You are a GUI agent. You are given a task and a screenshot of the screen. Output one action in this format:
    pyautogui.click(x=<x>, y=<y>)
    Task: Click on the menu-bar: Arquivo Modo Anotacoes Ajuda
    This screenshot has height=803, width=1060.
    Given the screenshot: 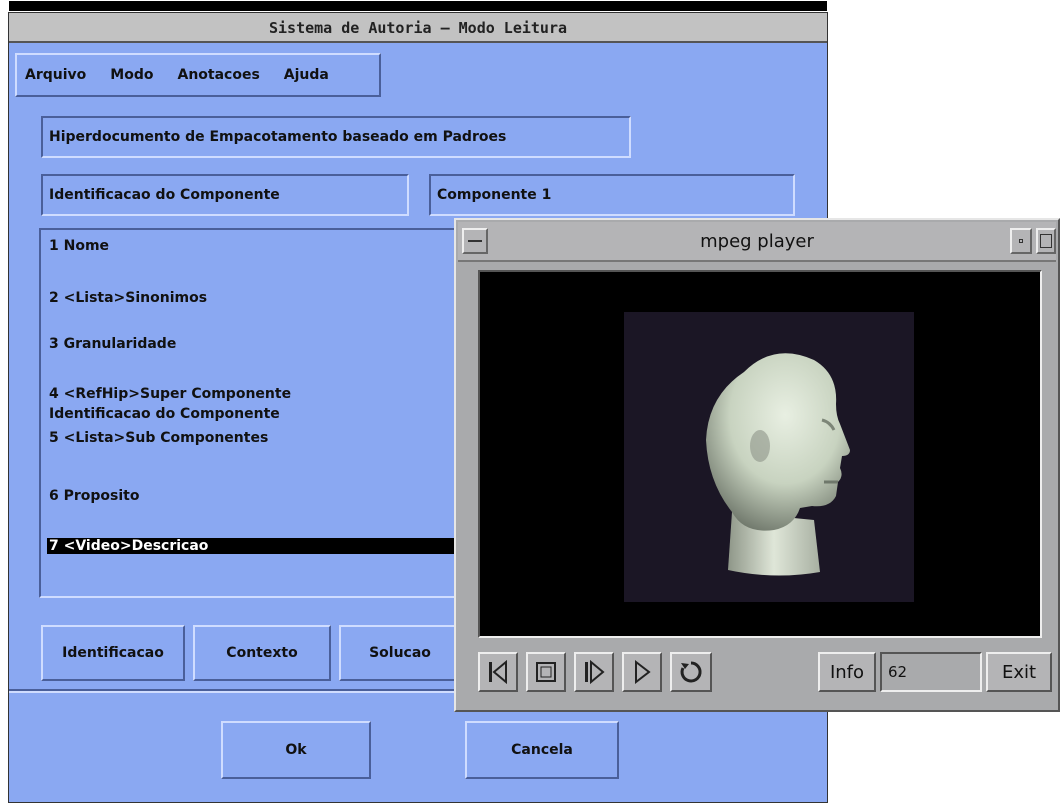 What is the action you would take?
    pyautogui.click(x=198, y=75)
    